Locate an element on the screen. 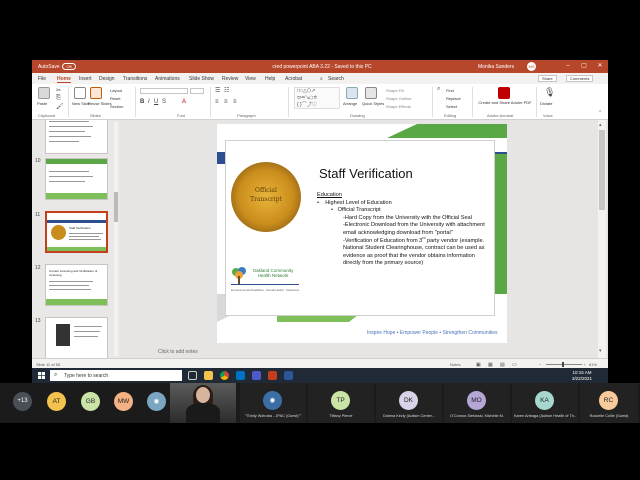 The image size is (640, 480). more-participants-button: +13 is located at coordinates (22, 401).